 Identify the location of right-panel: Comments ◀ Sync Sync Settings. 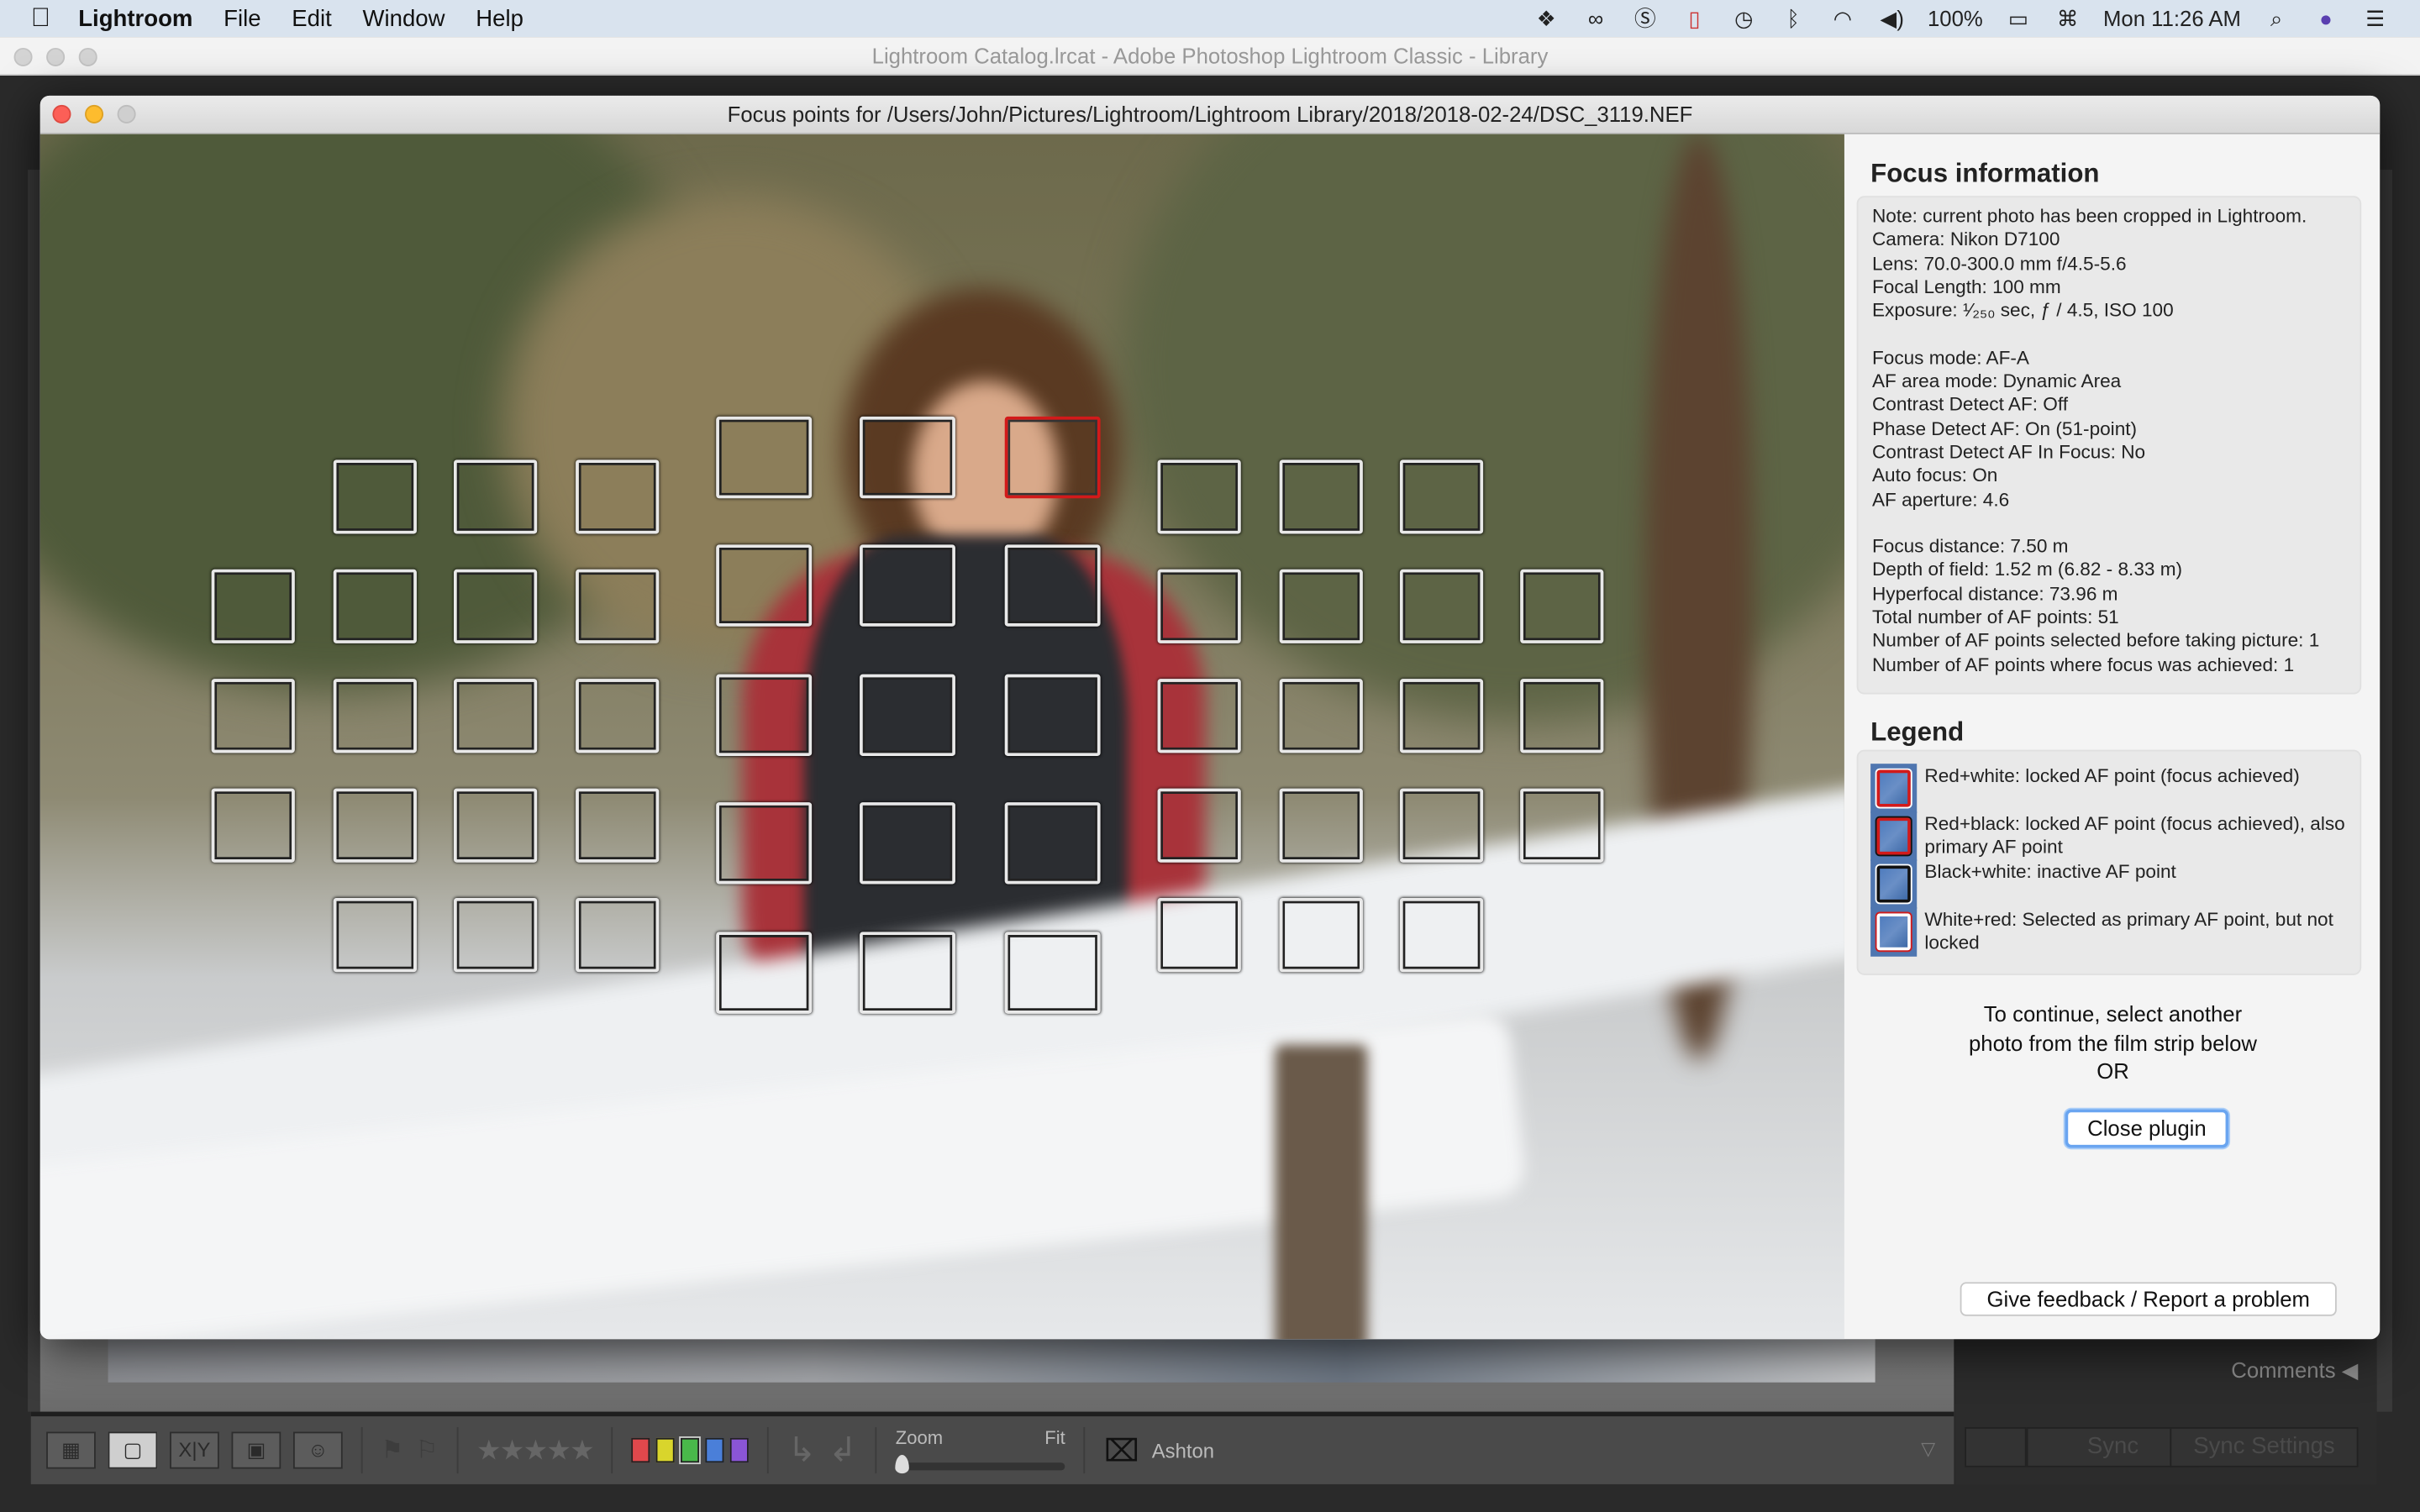
(2166, 1411).